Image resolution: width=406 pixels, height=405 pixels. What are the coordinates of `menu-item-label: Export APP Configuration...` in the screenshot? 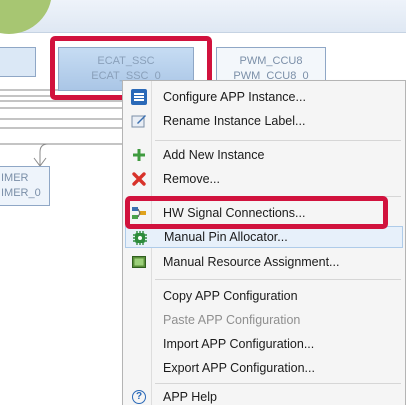 It's located at (239, 368).